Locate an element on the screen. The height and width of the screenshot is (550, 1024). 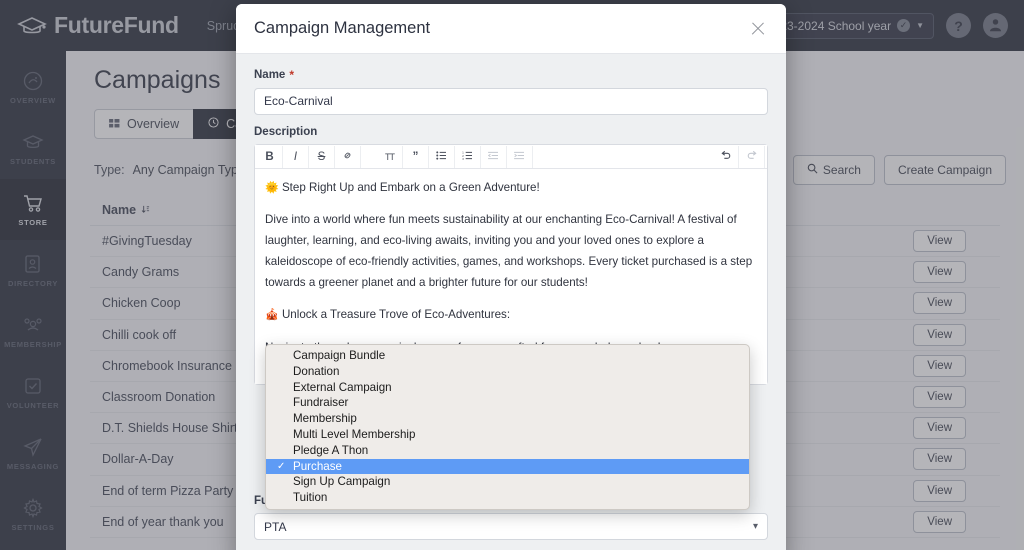
dropdown-option: Sign Up Campaign is located at coordinates (507, 482).